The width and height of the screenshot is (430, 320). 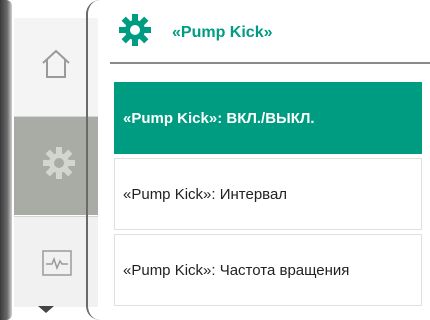 I want to click on header-divider, so click(x=270, y=63).